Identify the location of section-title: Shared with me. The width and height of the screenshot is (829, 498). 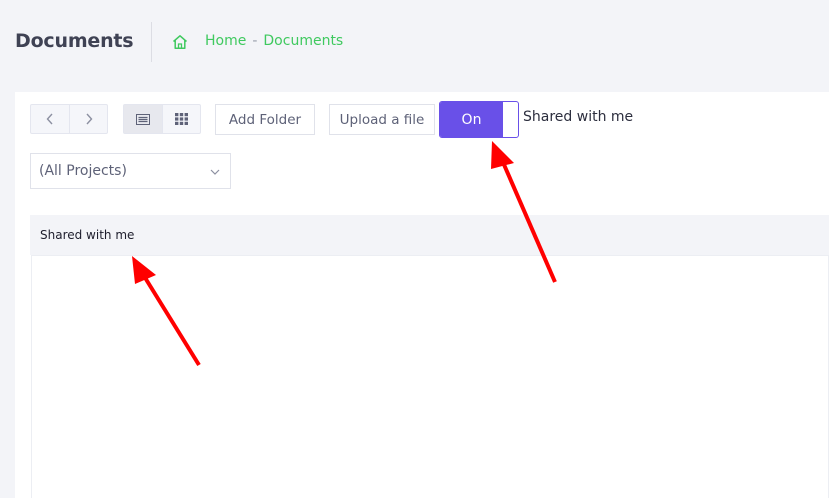
(87, 235).